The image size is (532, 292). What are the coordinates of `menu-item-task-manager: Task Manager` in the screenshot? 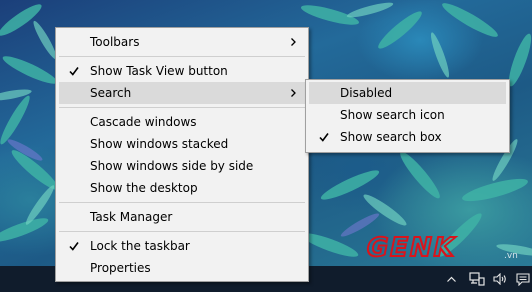 It's located at (182, 217).